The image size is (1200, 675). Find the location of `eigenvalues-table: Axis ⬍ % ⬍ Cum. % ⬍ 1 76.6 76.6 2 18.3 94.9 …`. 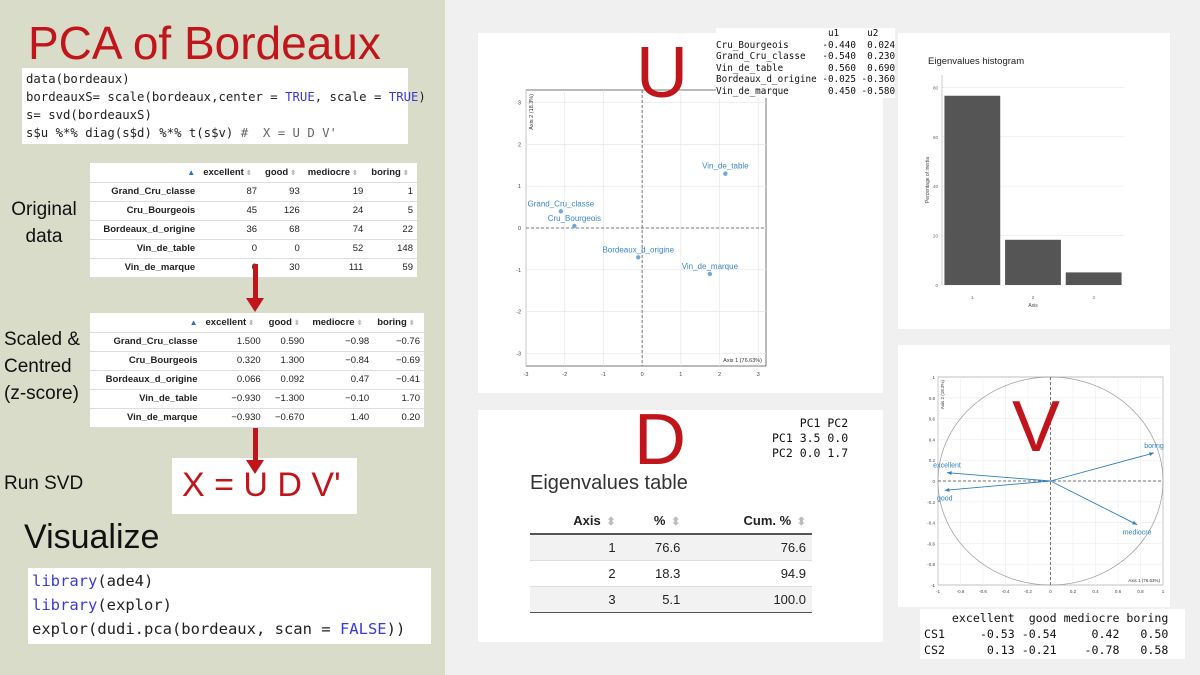

eigenvalues-table: Axis ⬍ % ⬍ Cum. % ⬍ 1 76.6 76.6 2 18.3 94.9 … is located at coordinates (671, 560).